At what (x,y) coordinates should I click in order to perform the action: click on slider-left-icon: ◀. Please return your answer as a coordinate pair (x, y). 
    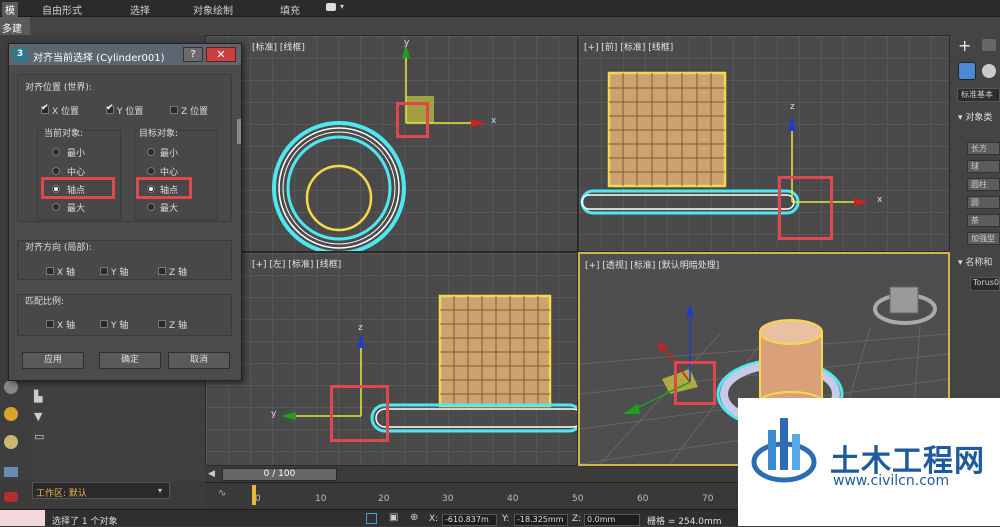
    Looking at the image, I should click on (211, 474).